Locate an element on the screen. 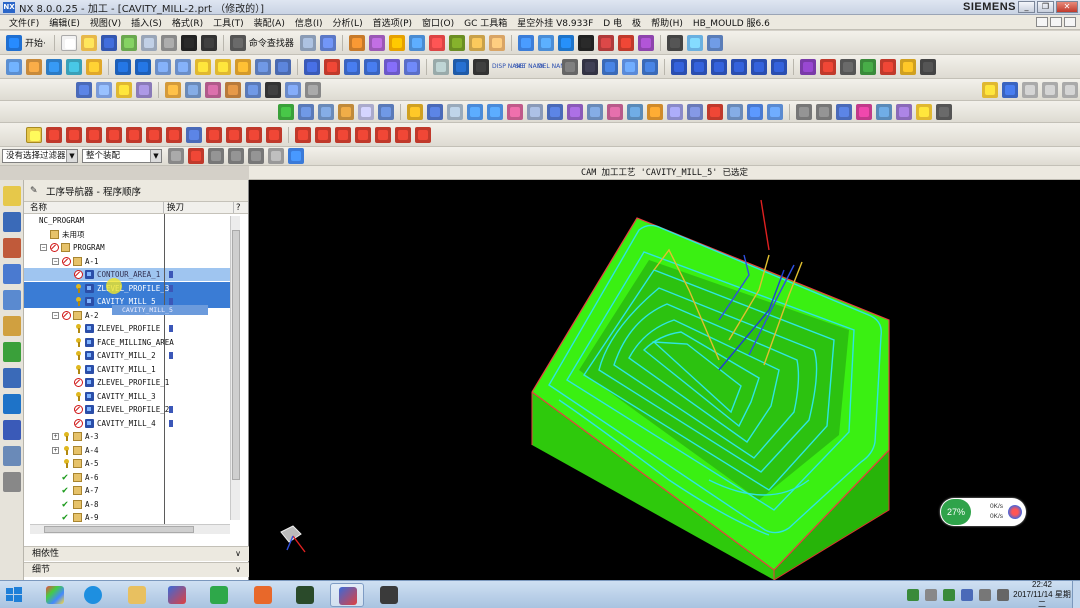  taskbar-app-green is located at coordinates (305, 595).